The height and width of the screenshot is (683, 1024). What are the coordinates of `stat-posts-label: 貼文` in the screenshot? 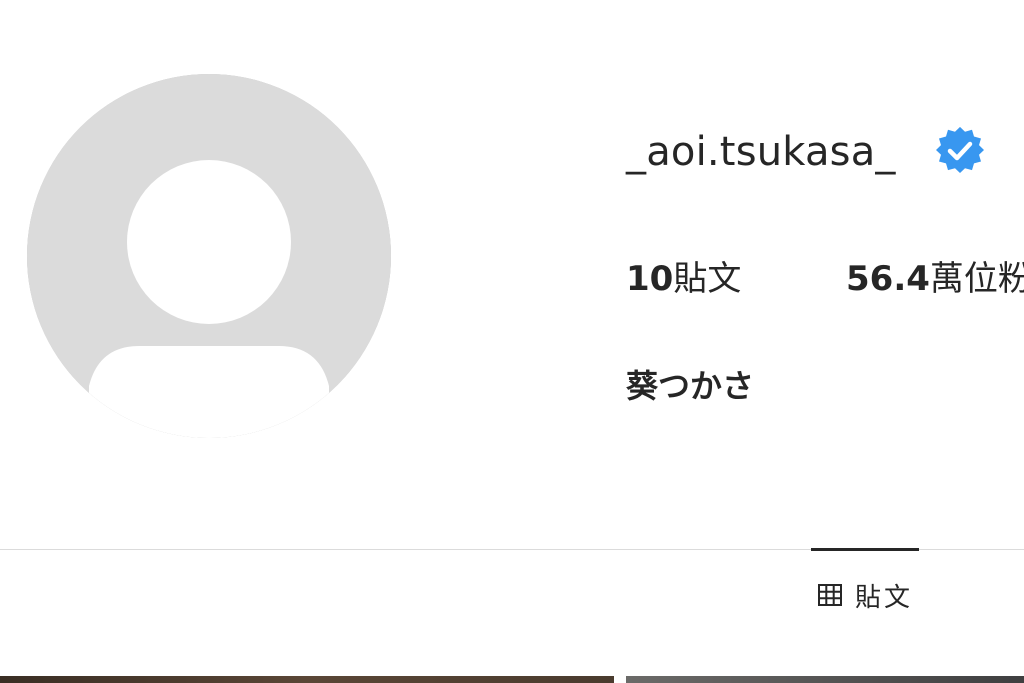 It's located at (707, 279).